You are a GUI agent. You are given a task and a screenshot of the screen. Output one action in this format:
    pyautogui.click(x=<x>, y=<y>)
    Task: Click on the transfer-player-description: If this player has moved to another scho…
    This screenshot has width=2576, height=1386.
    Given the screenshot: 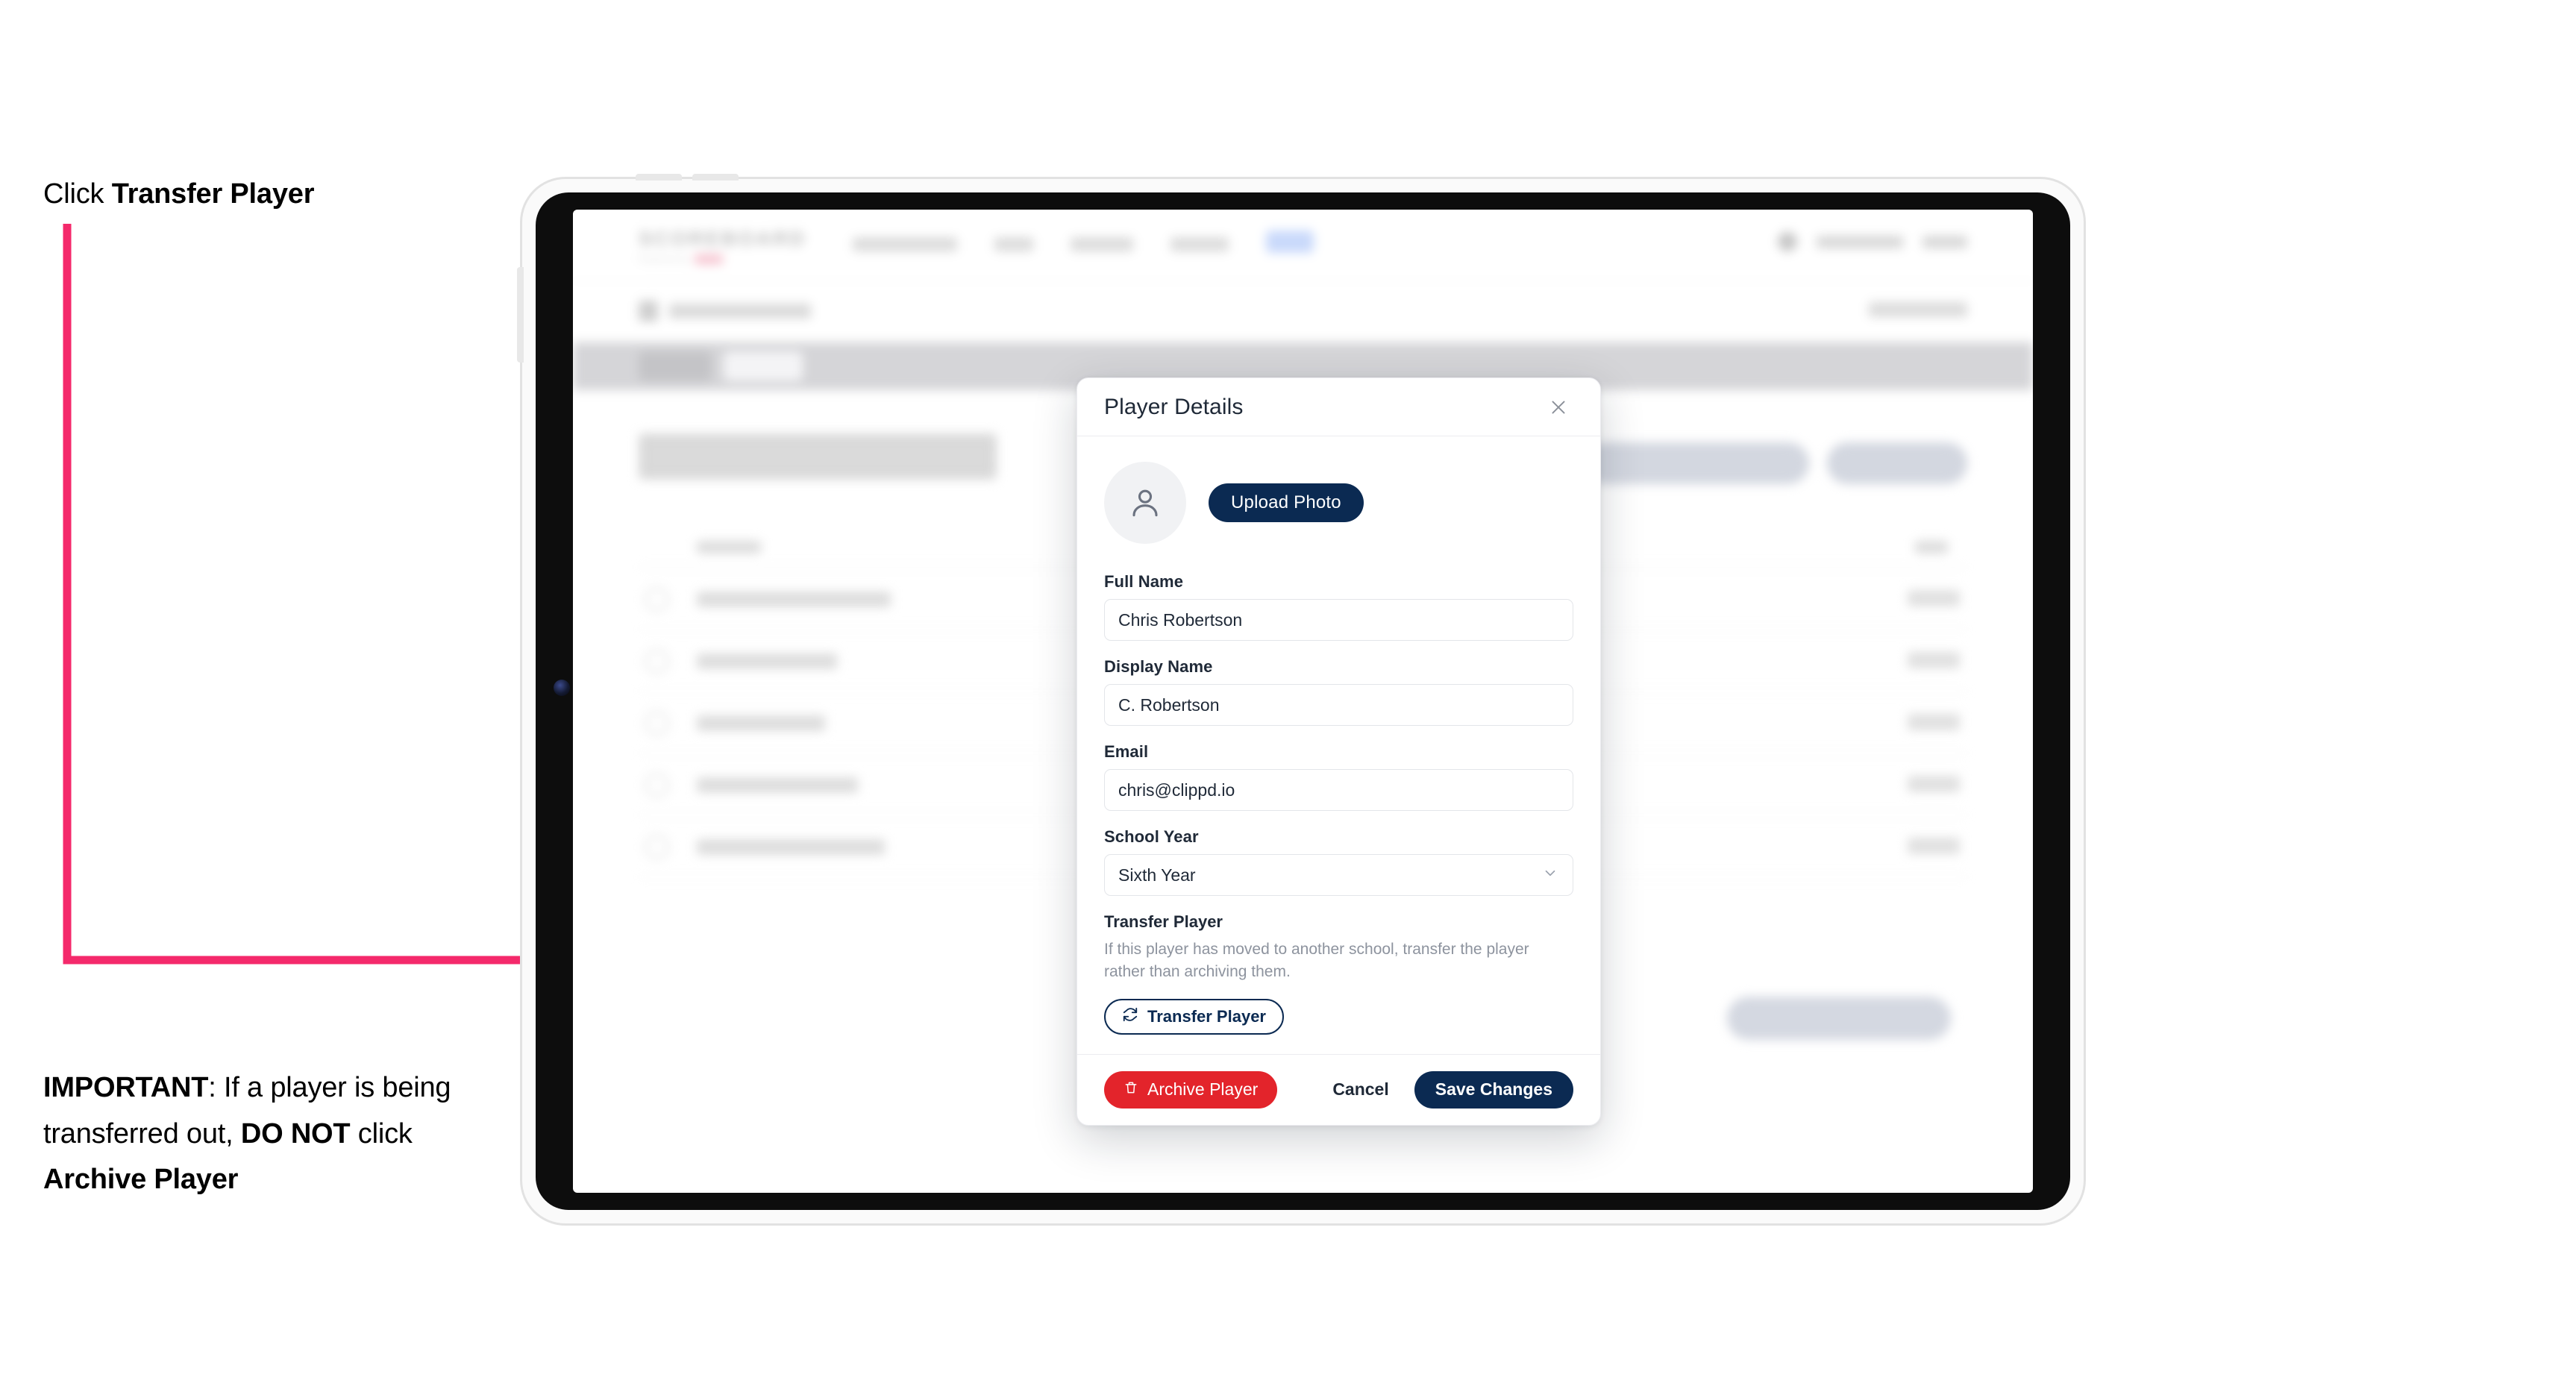 What is the action you would take?
    pyautogui.click(x=1316, y=961)
    